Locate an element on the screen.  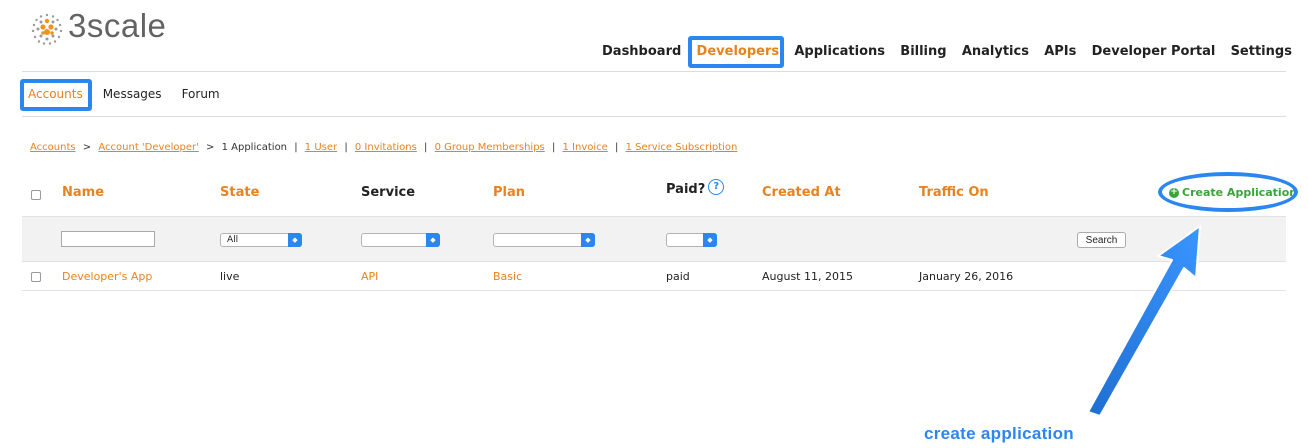
logo-mark-icon is located at coordinates (47, 29).